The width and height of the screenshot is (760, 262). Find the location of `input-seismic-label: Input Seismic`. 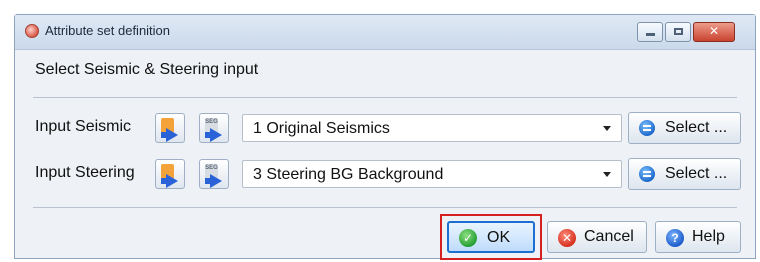

input-seismic-label: Input Seismic is located at coordinates (83, 126).